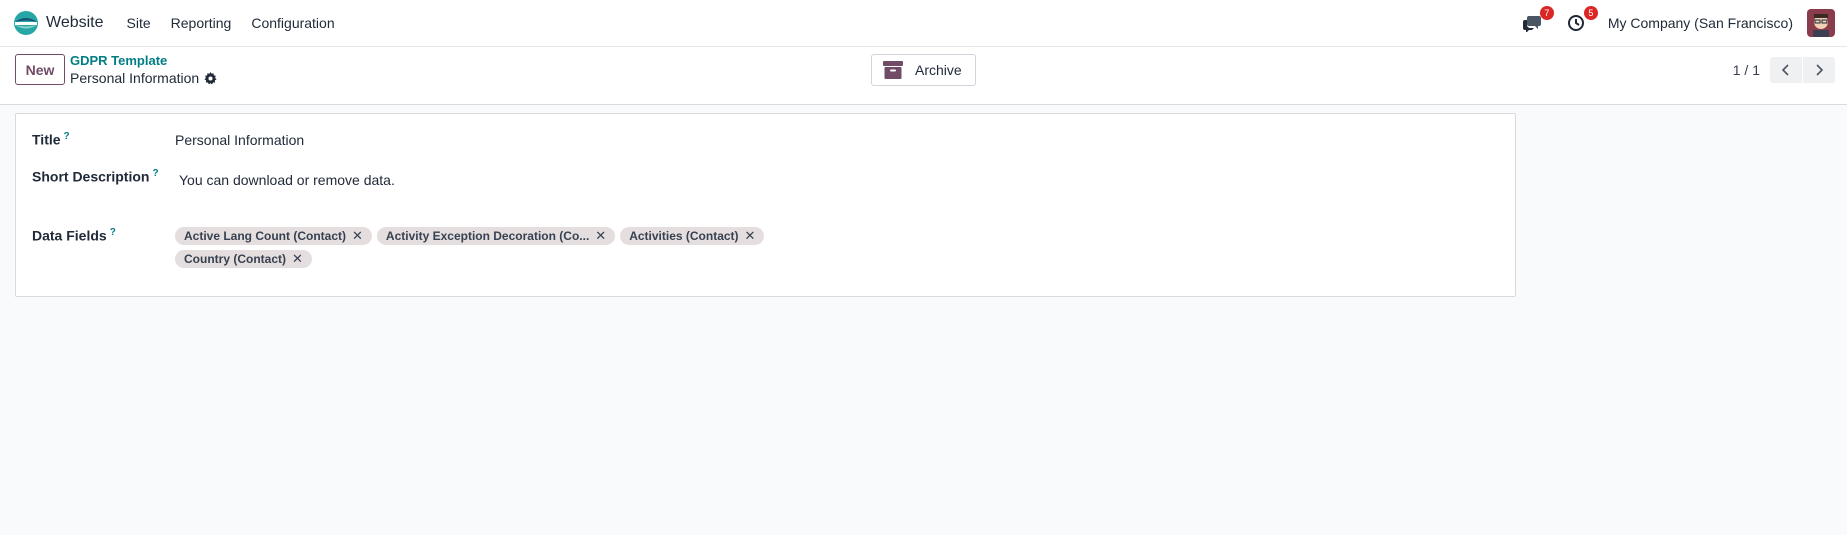 This screenshot has height=535, width=1847. I want to click on activities-button: 5, so click(1581, 20).